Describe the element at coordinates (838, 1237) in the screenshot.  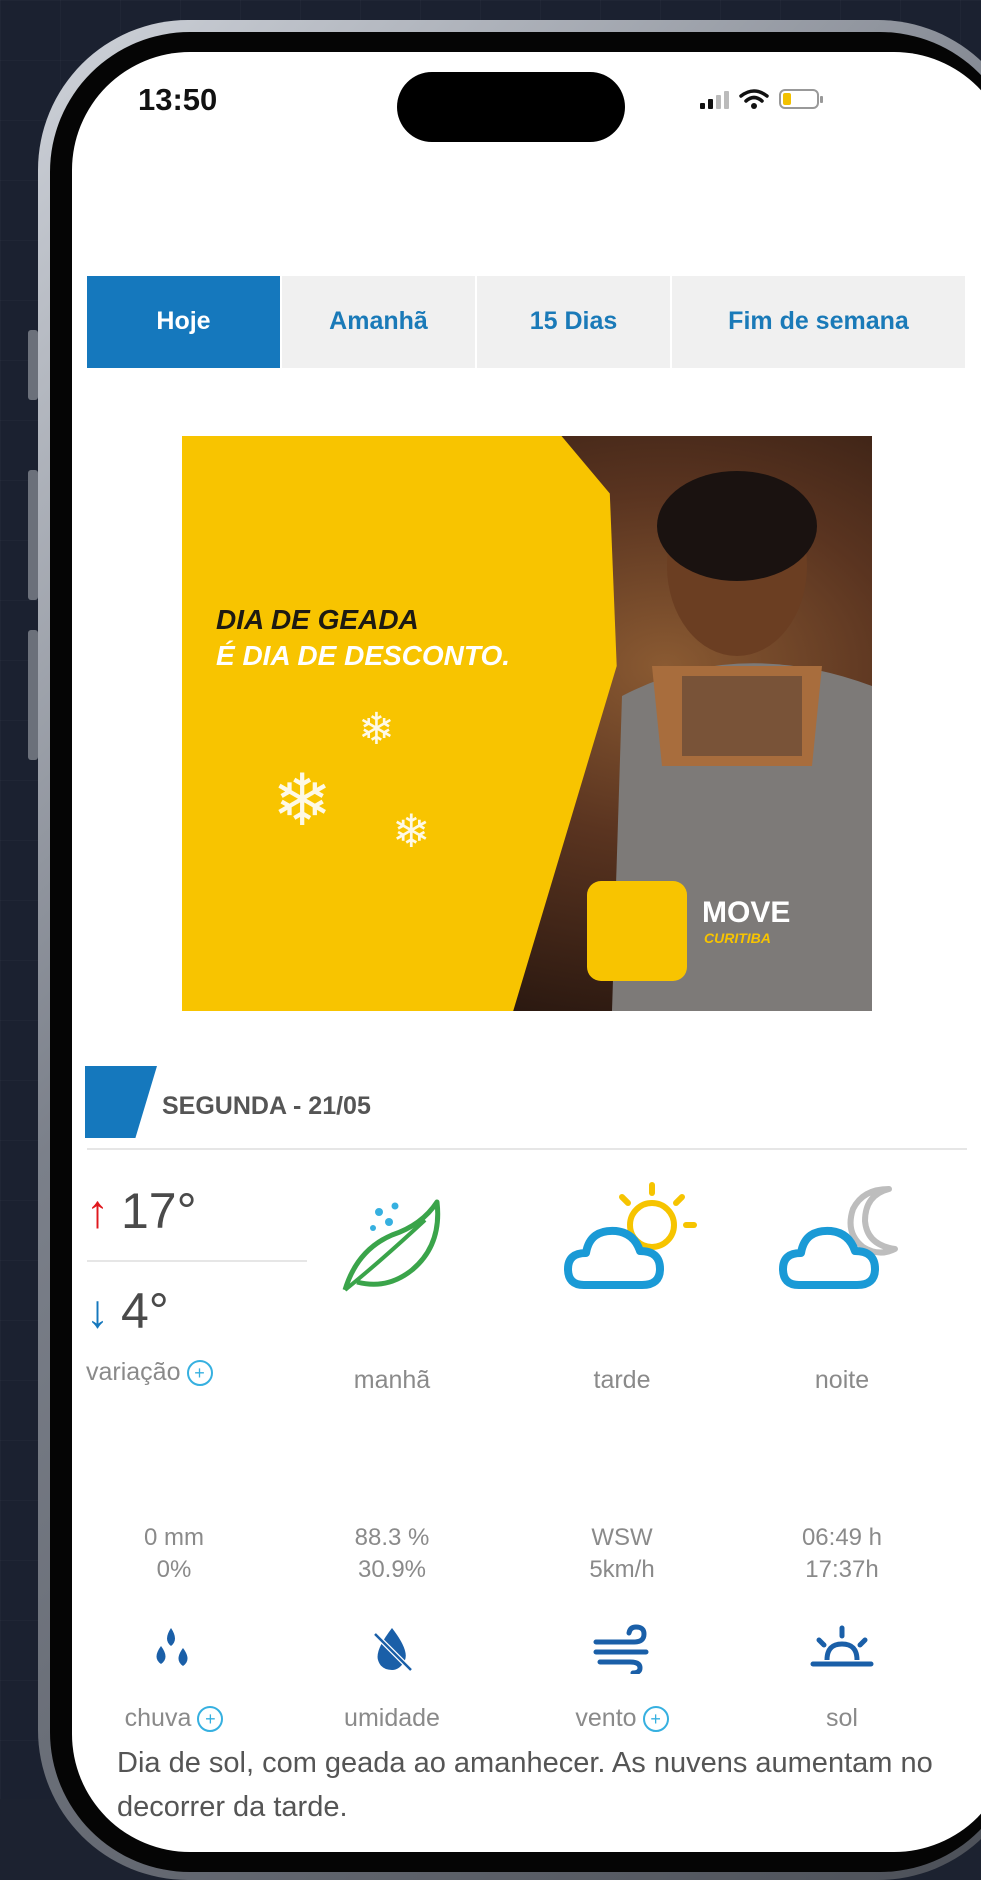
I see `cloud-moon-icon` at that location.